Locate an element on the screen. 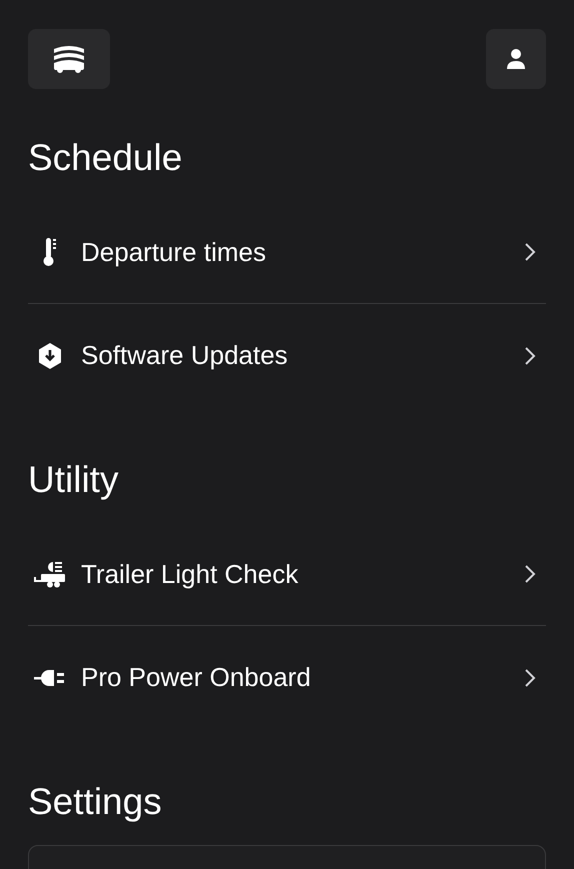 The image size is (574, 869). plug-icon is located at coordinates (50, 678).